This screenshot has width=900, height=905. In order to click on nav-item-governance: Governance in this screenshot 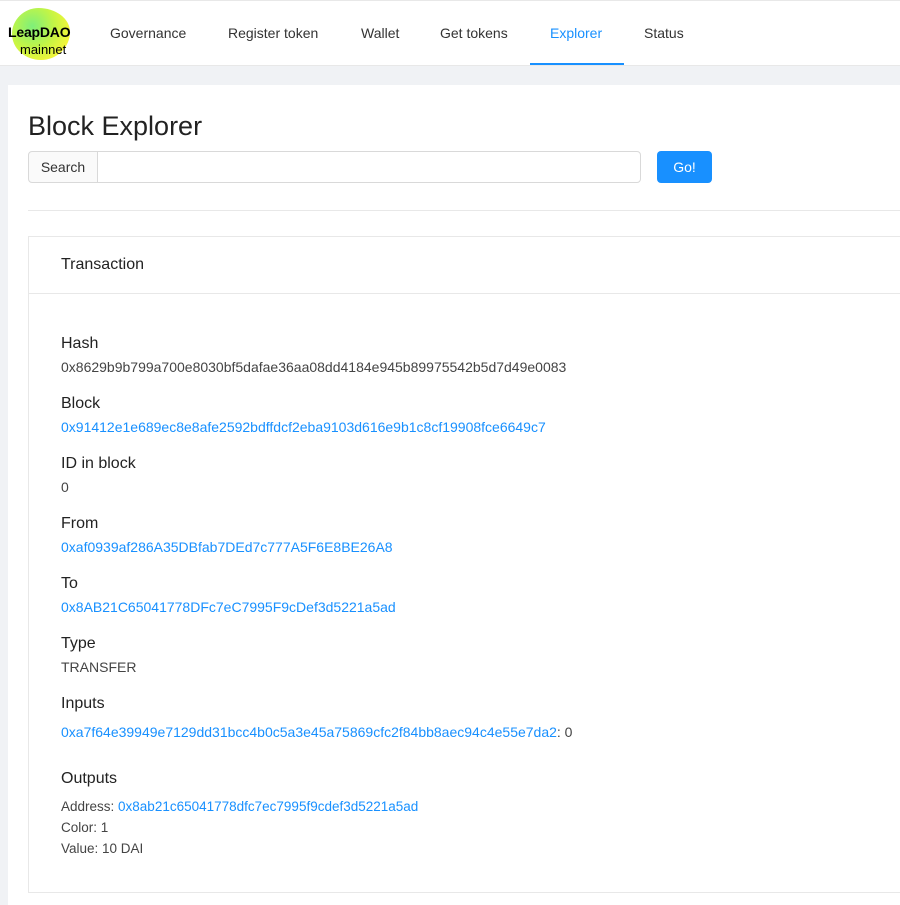, I will do `click(148, 34)`.